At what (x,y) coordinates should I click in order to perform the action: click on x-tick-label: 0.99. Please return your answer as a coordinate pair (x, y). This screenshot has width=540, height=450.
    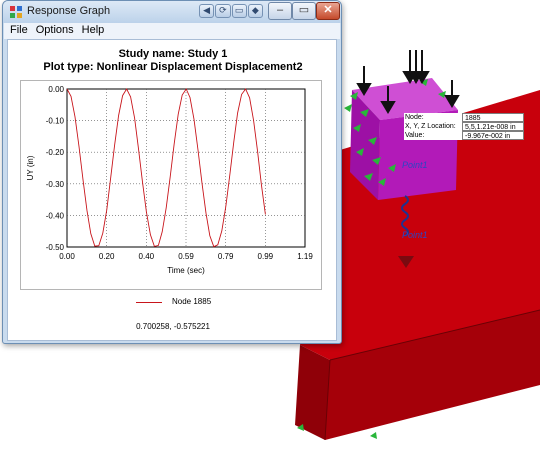
    Looking at the image, I should click on (266, 256).